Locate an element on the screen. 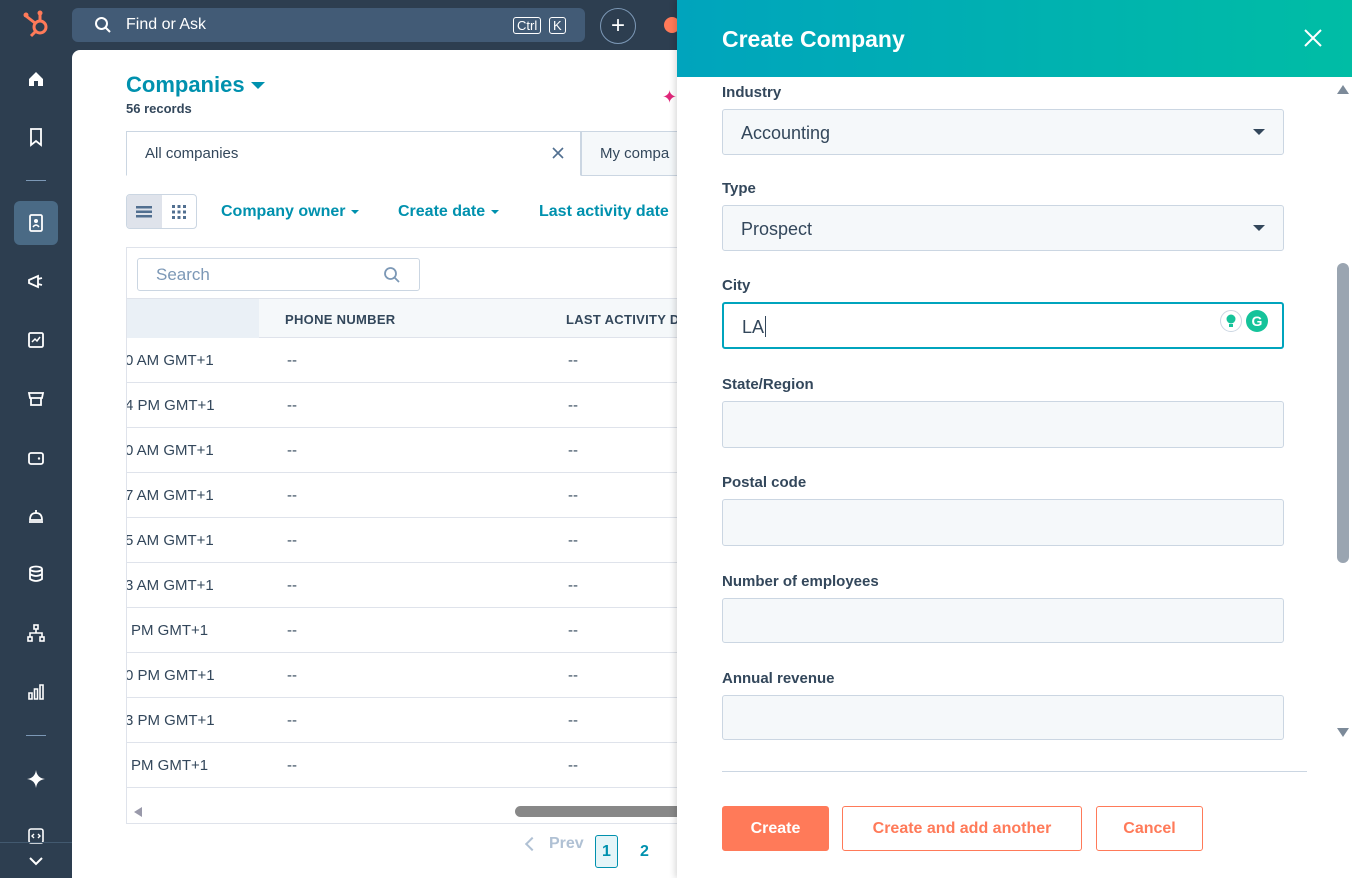 This screenshot has height=878, width=1352. filter-label: Last activity date is located at coordinates (604, 211).